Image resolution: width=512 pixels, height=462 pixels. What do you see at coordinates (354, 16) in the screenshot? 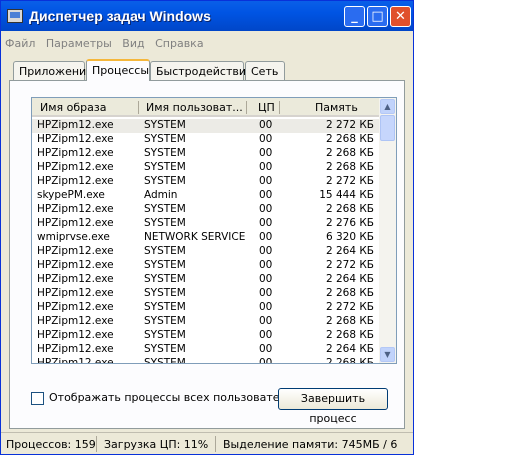
I see `minimize-icon: _` at bounding box center [354, 16].